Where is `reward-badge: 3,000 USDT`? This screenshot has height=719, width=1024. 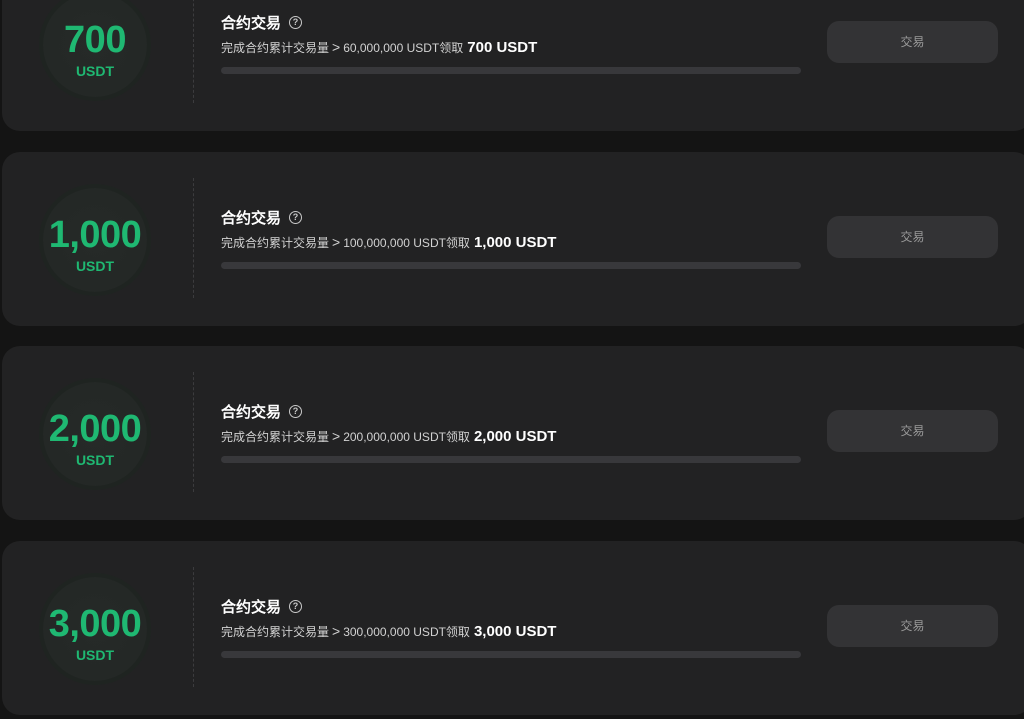
reward-badge: 3,000 USDT is located at coordinates (95, 629).